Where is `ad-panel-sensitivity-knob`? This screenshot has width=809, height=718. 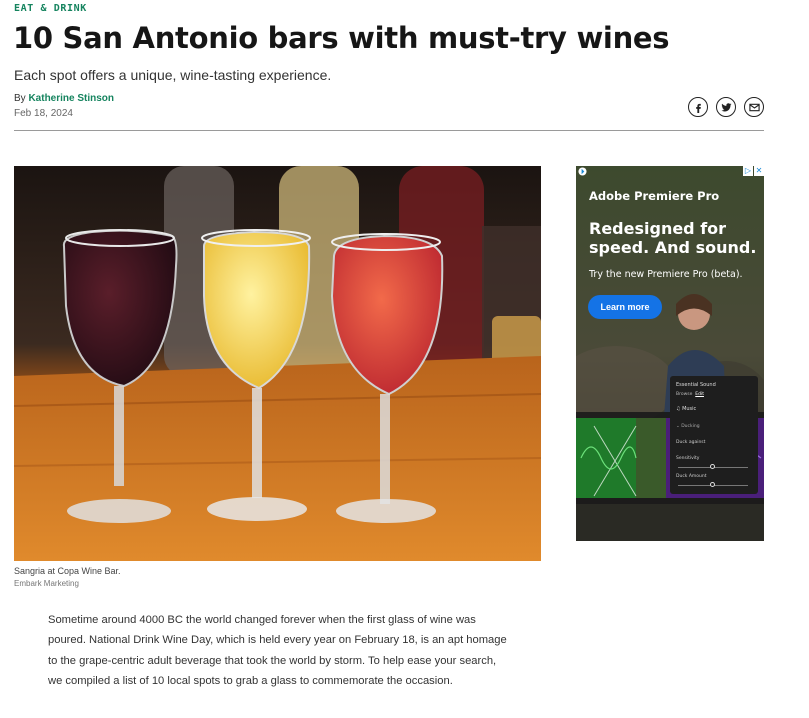
ad-panel-sensitivity-knob is located at coordinates (712, 466).